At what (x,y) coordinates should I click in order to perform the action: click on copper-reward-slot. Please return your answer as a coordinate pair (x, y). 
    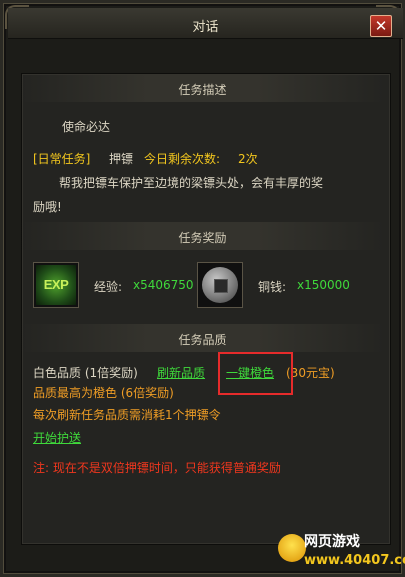
    Looking at the image, I should click on (220, 285).